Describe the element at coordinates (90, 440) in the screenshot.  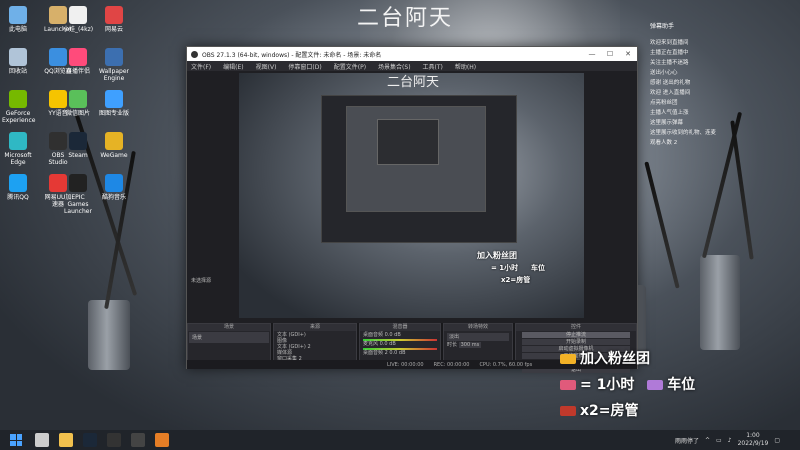
I see `steam-icon` at that location.